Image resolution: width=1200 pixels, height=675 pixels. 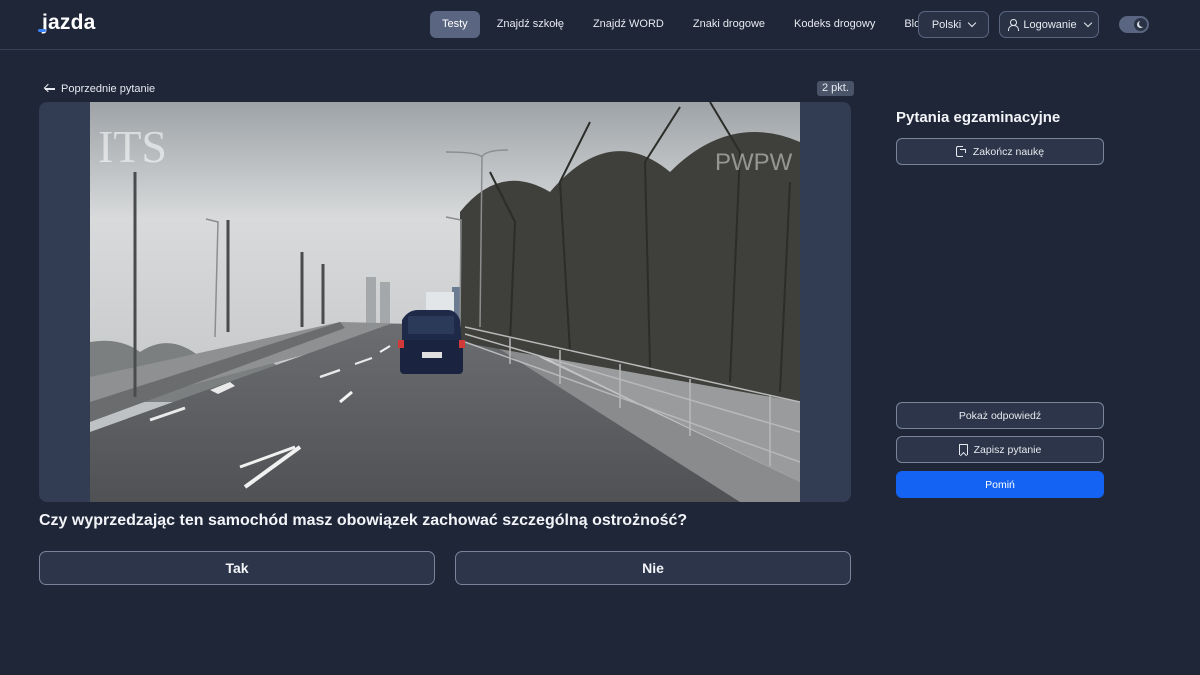 I want to click on arrow-left-icon, so click(x=50, y=89).